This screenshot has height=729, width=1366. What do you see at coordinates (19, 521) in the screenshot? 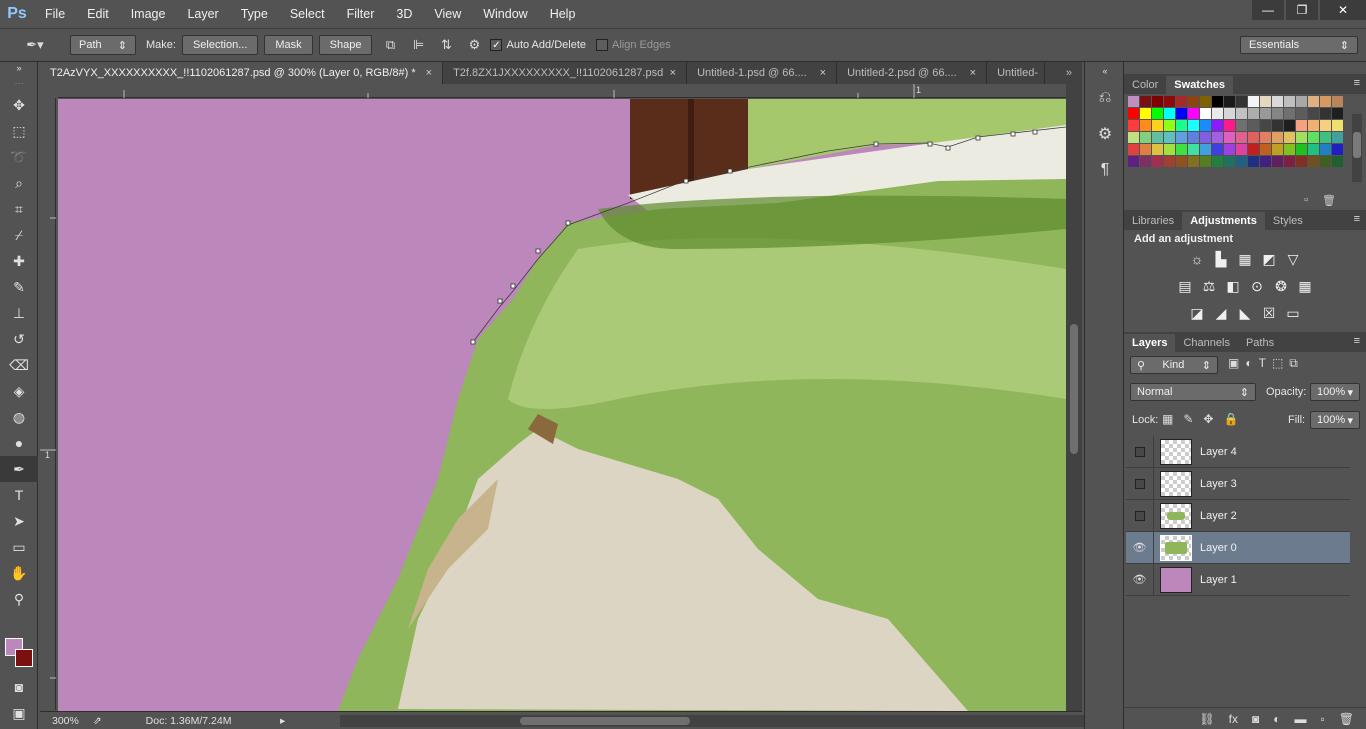
I see `path-selection-tool-icon: ➤` at bounding box center [19, 521].